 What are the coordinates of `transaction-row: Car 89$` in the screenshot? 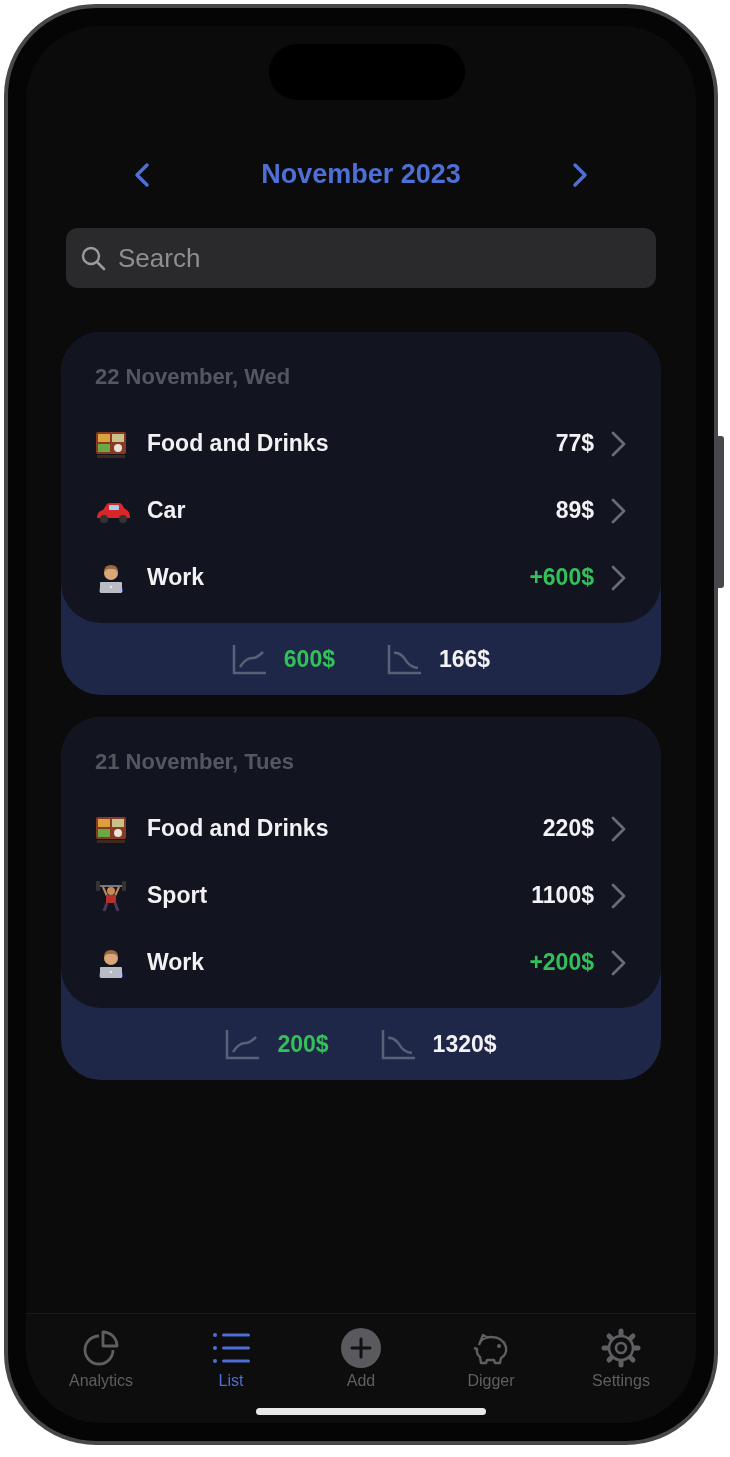 It's located at (361, 510).